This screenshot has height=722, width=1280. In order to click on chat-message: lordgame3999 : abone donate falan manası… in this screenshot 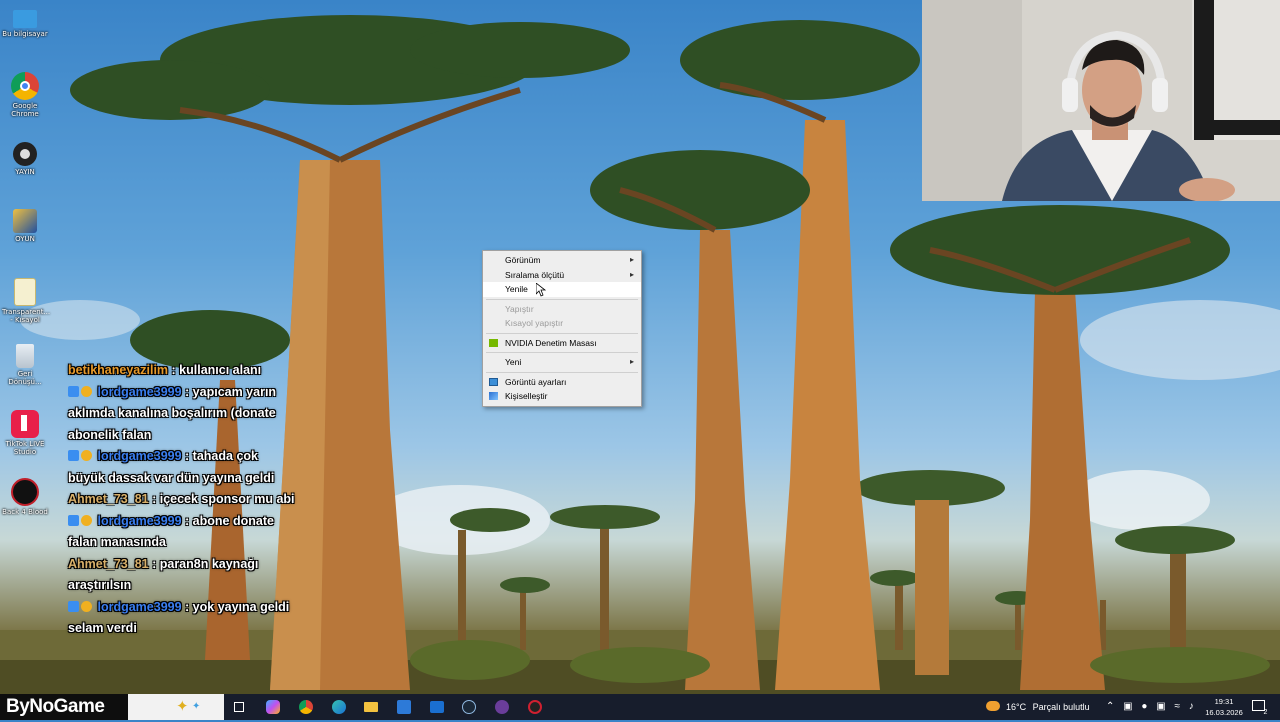, I will do `click(183, 532)`.